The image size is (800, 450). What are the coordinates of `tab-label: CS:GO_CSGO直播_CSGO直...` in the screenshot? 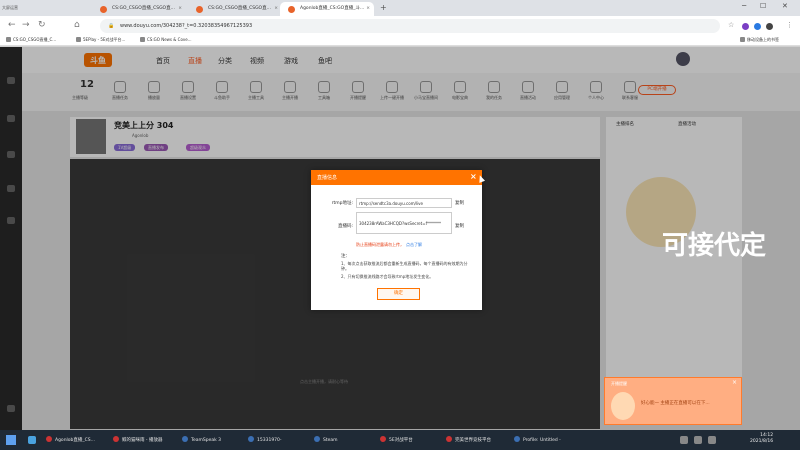 It's located at (143, 8).